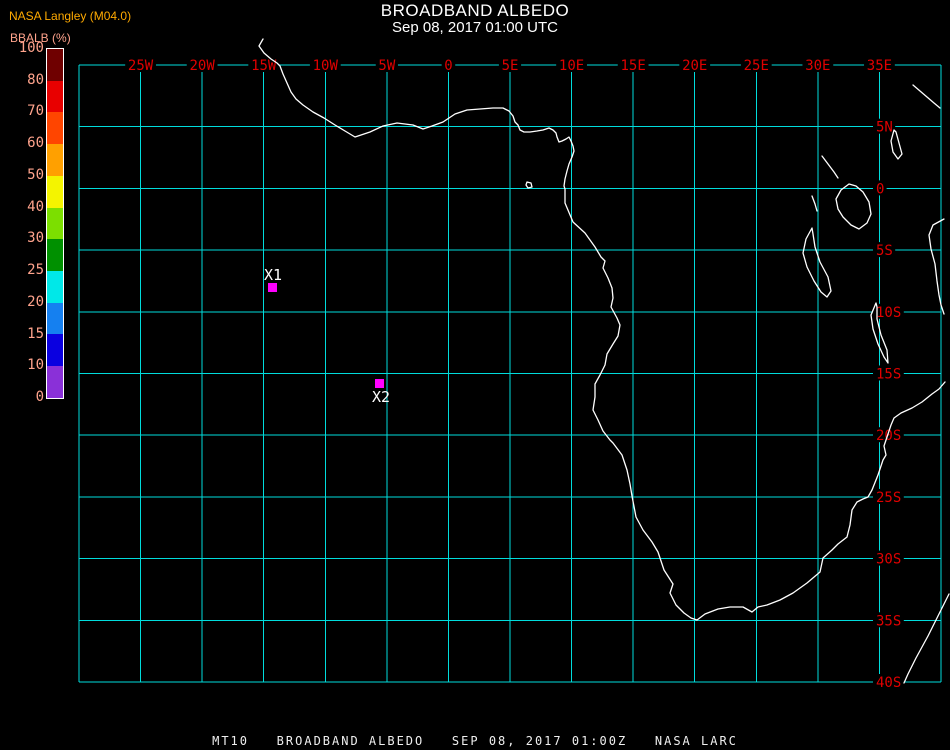  Describe the element at coordinates (888, 313) in the screenshot. I see `lat-label: 10S` at that location.